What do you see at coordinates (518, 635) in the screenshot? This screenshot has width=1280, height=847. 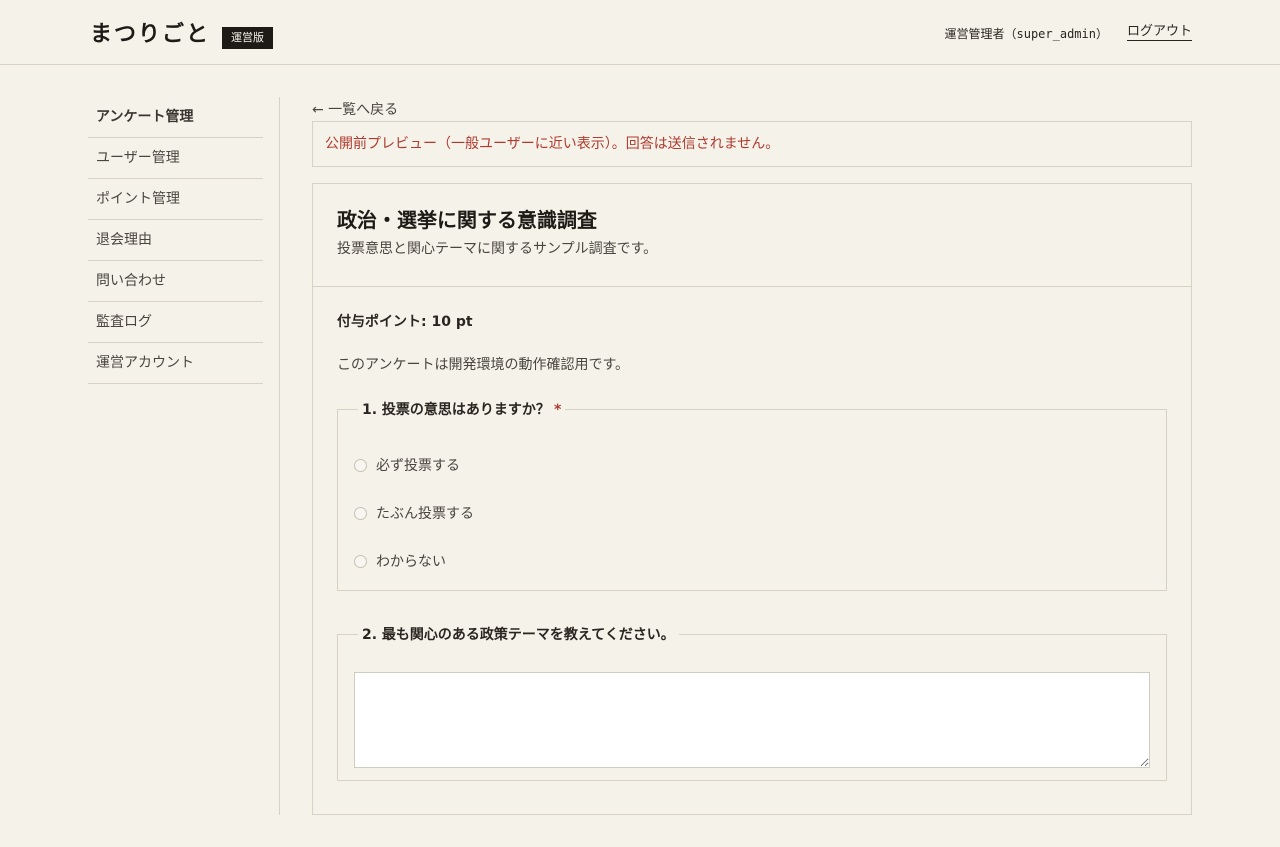 I see `question-2-label: 2. 最も関心のある政策テーマを教えてください。` at bounding box center [518, 635].